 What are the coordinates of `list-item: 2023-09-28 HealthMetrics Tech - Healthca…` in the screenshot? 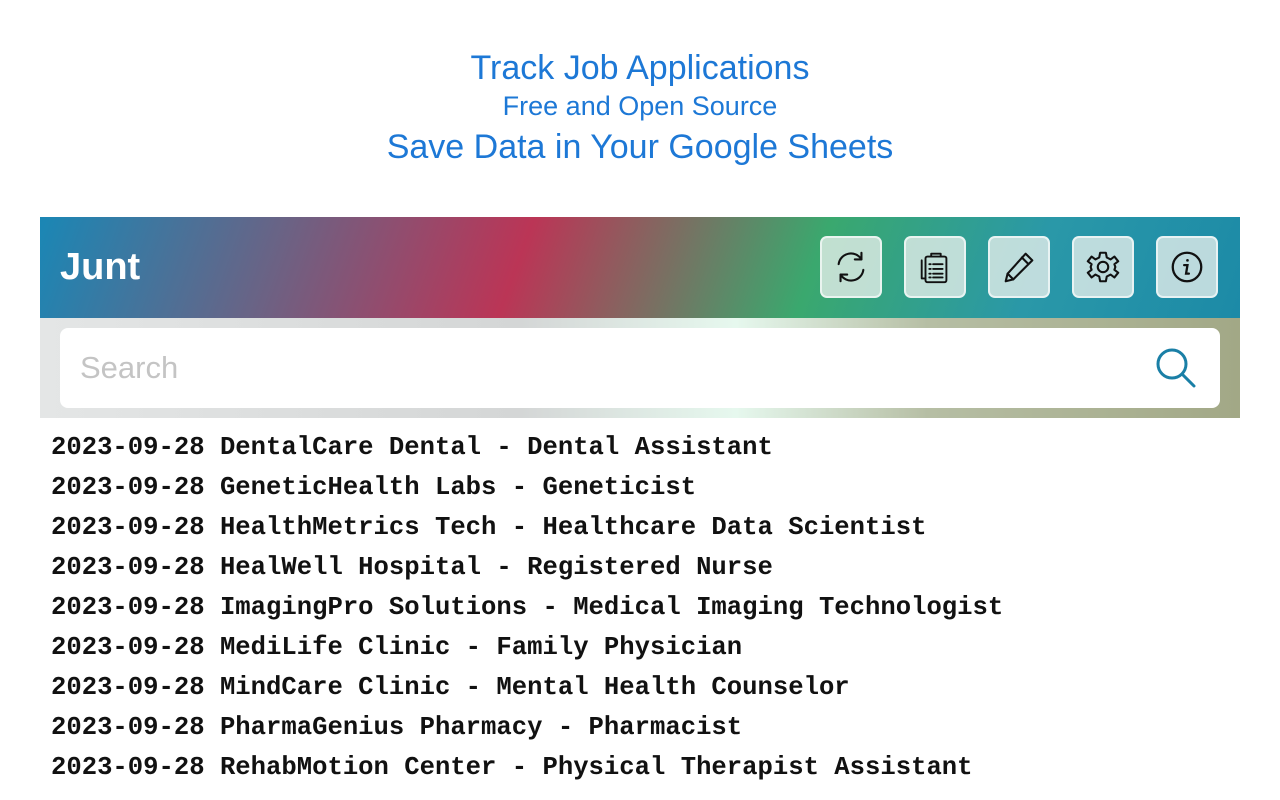 It's located at (661, 528).